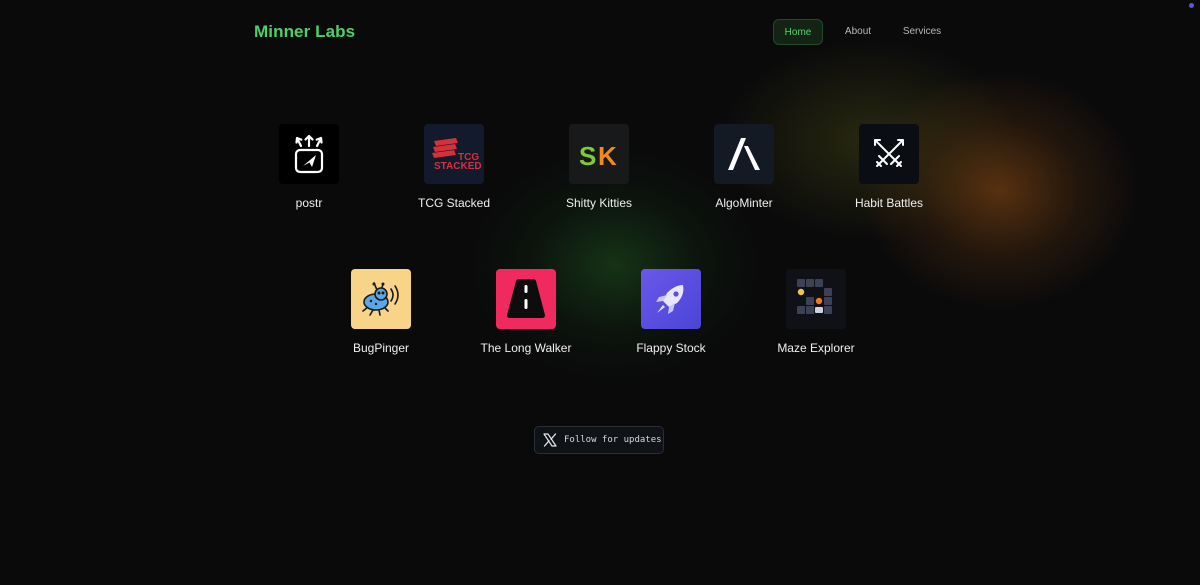  I want to click on app-label: Maze Explorer, so click(816, 348).